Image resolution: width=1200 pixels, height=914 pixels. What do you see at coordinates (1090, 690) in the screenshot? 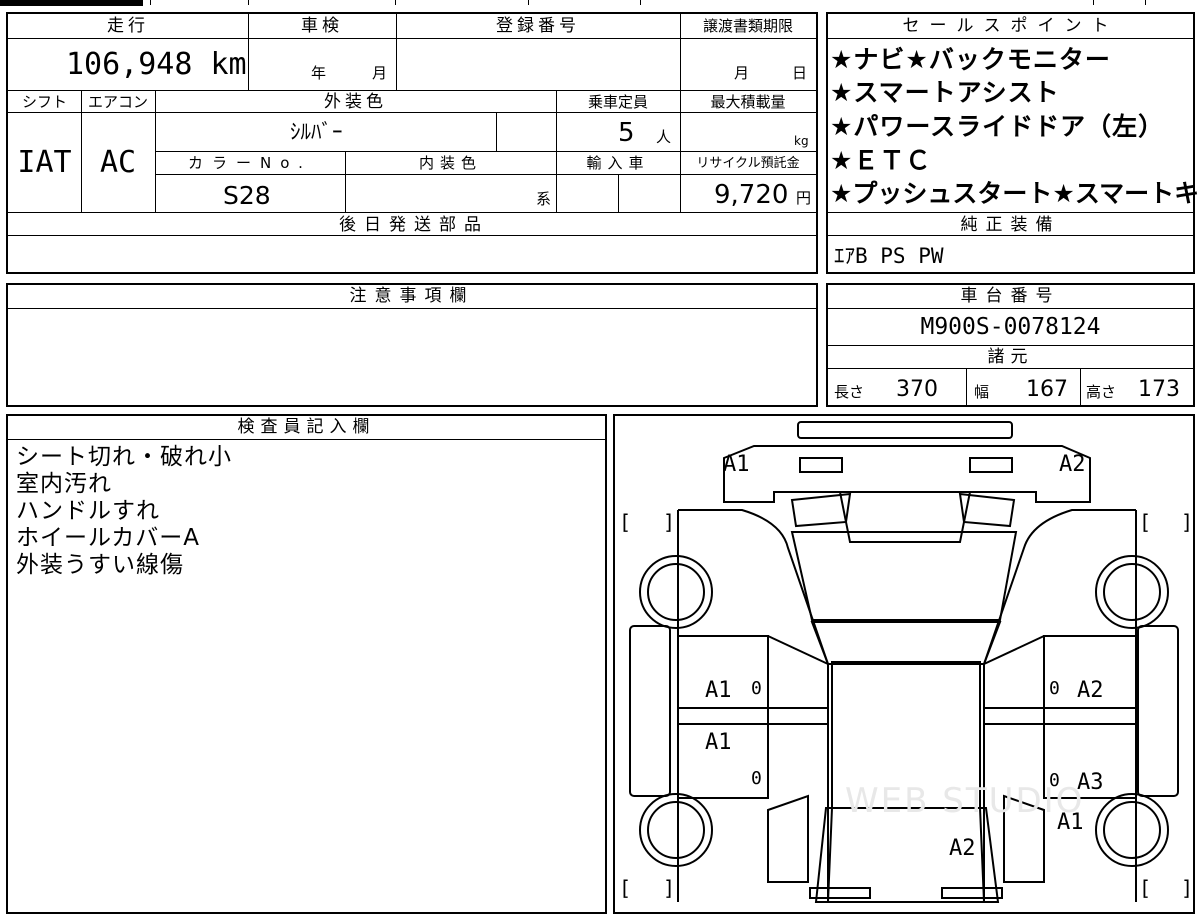
I see `mark-door-right-front: A2` at bounding box center [1090, 690].